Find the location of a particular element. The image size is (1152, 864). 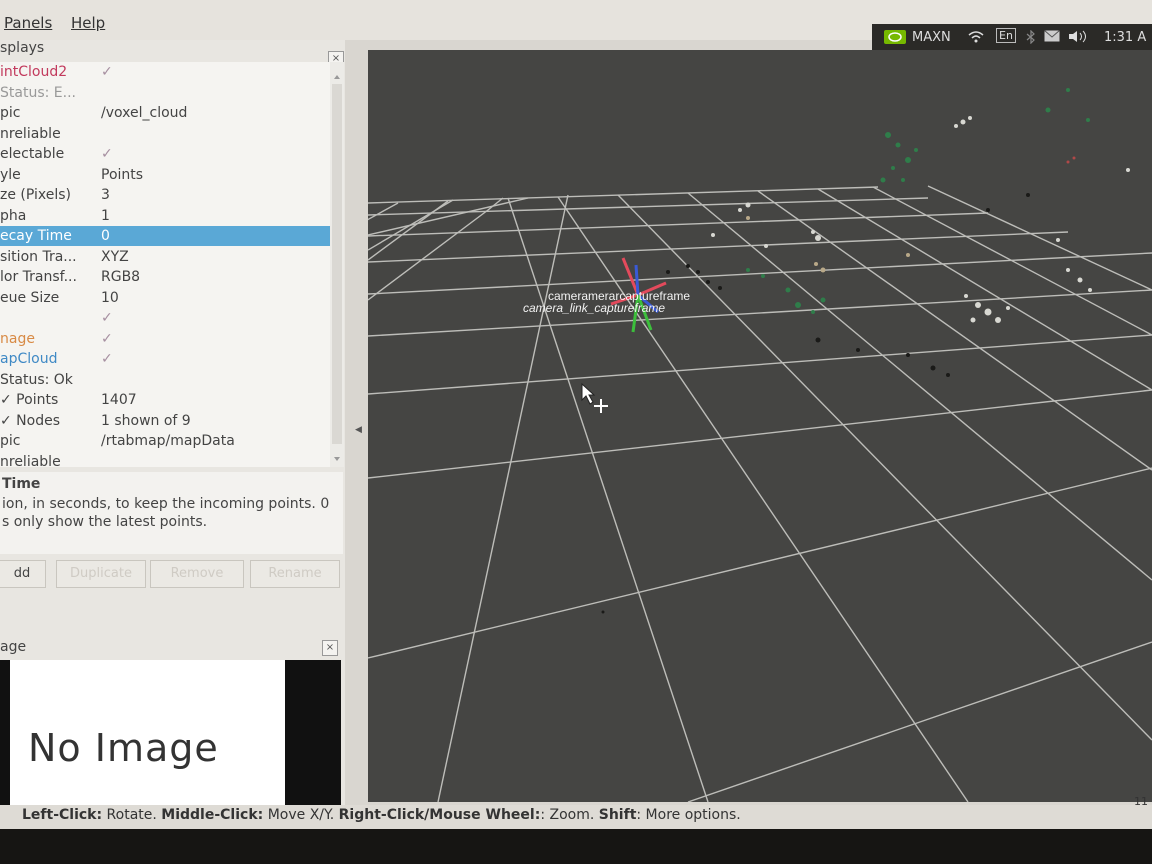

property-value: 3 is located at coordinates (105, 195).